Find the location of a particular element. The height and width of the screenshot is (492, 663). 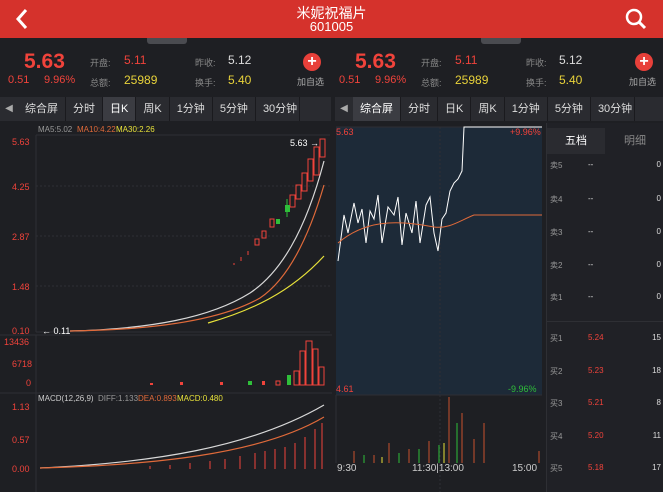

ask-side: 卖3 is located at coordinates (556, 232).